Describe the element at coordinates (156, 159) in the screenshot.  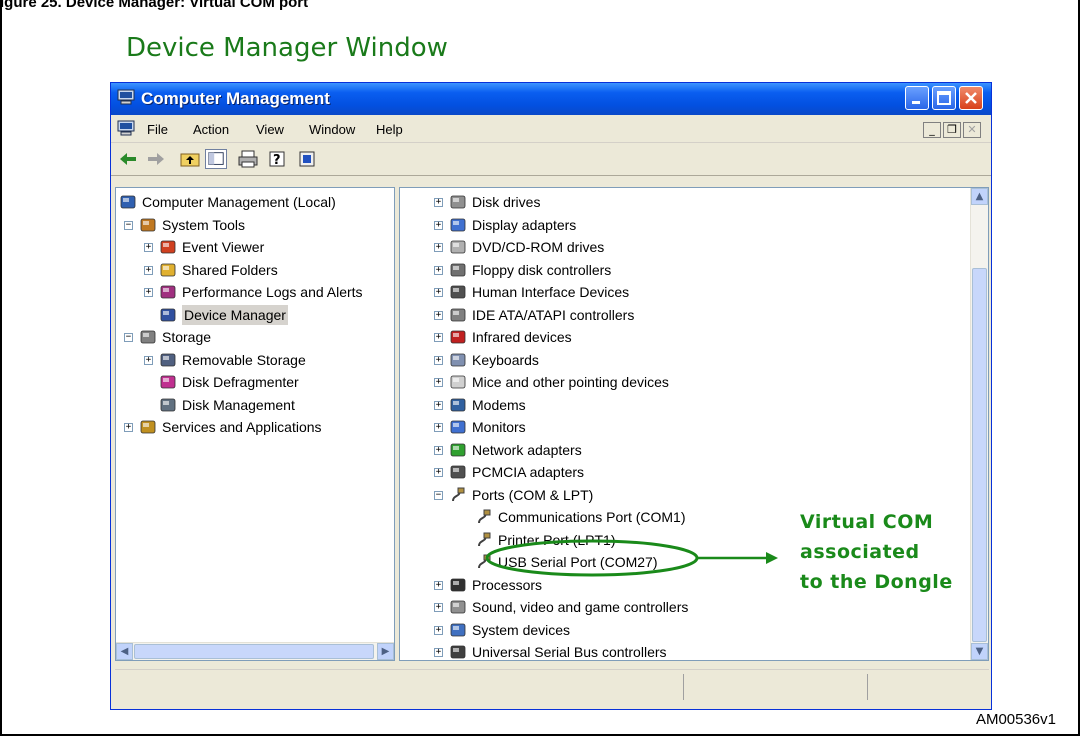
I see `forward-arrow-icon` at that location.